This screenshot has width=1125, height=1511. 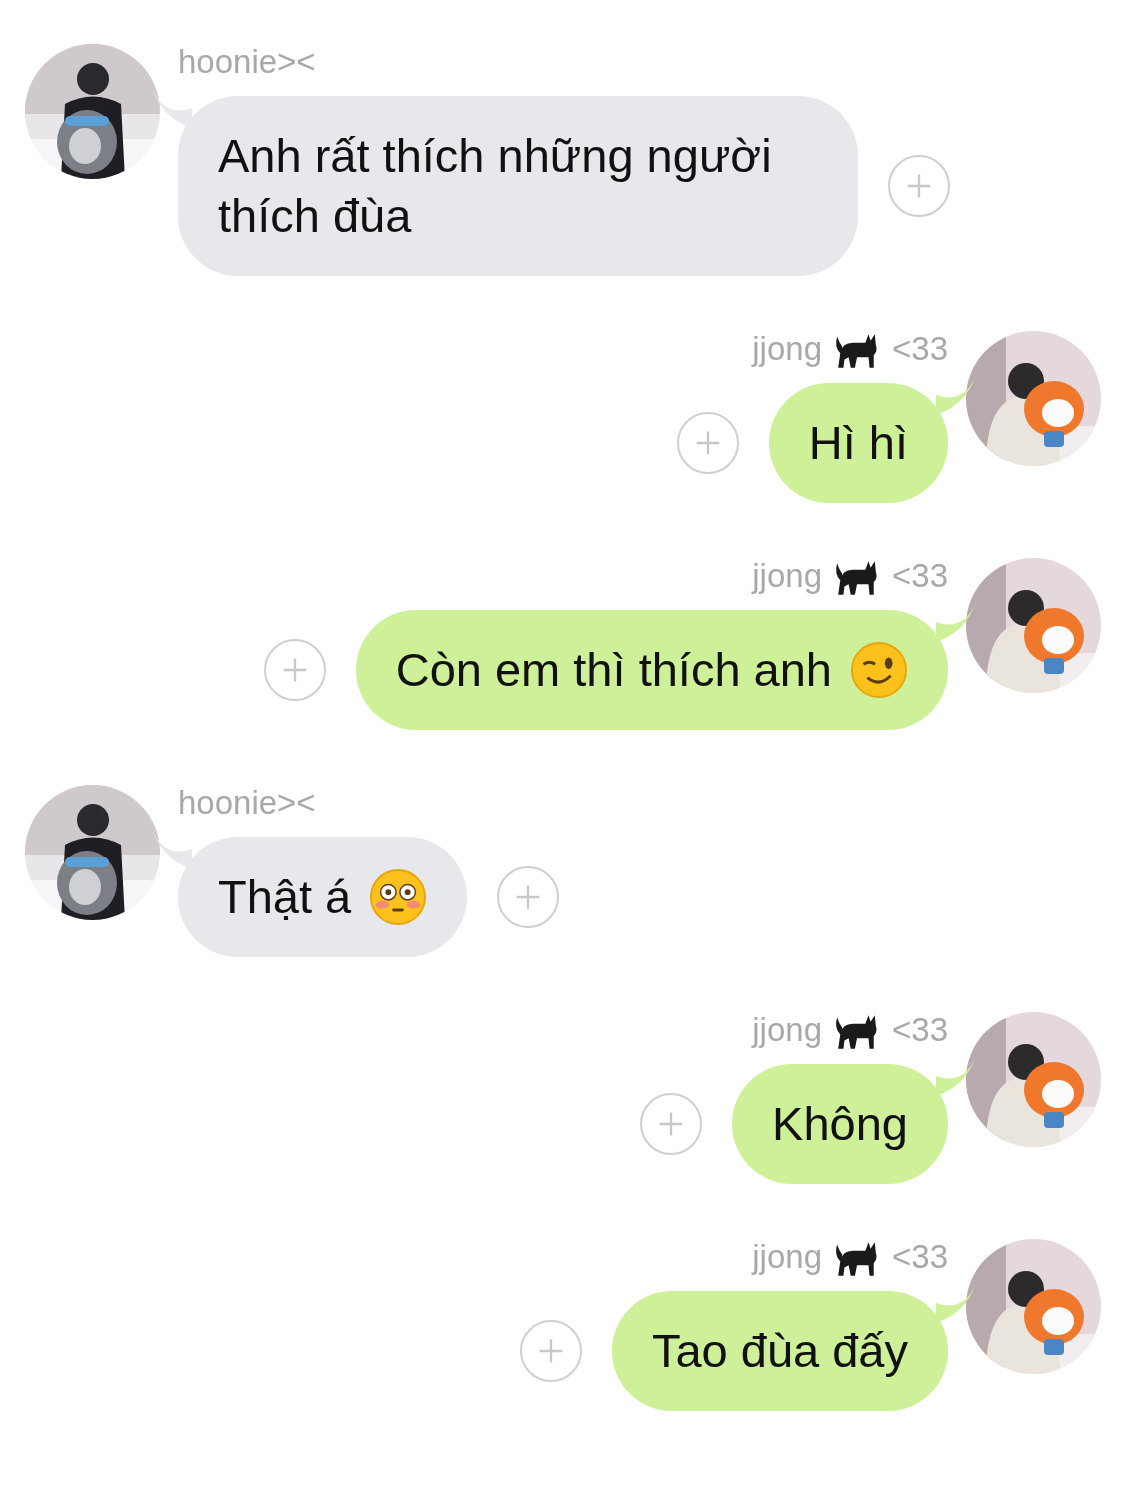 I want to click on winking-face-icon, so click(x=879, y=670).